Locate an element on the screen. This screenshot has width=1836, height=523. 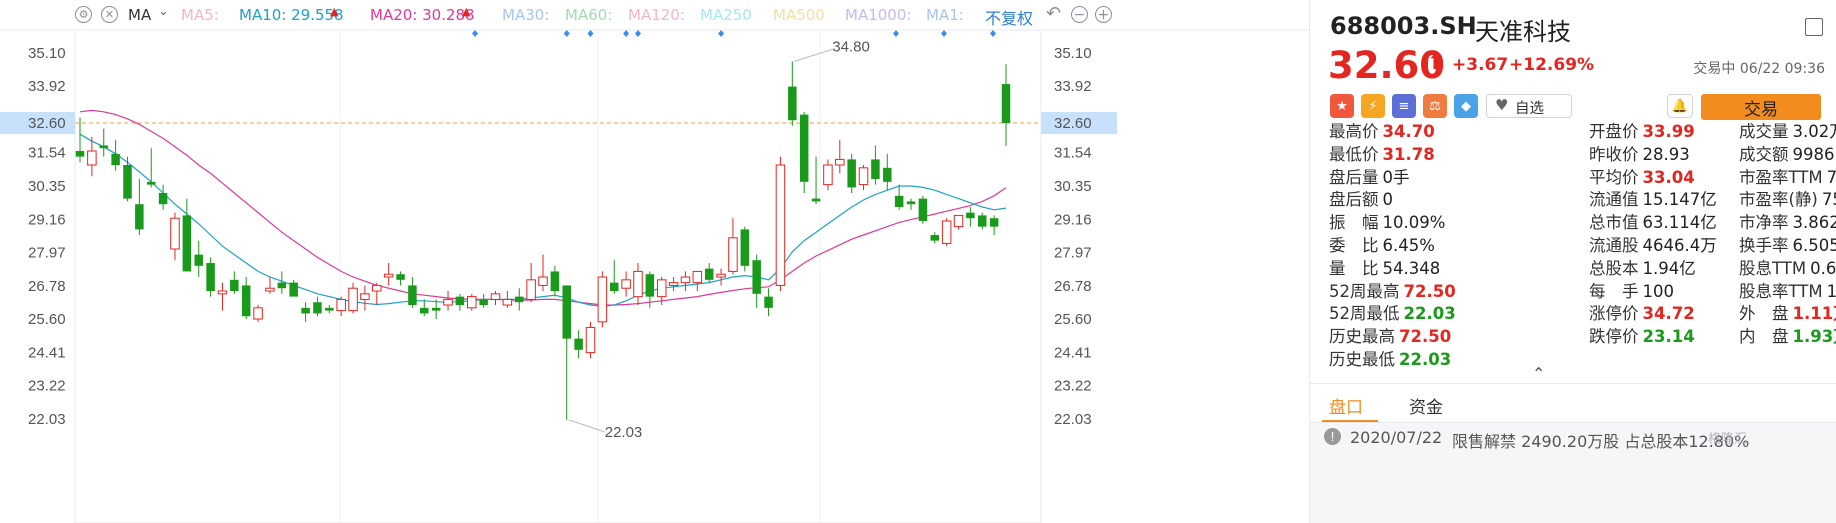
quote-label: 涨停价 is located at coordinates (1614, 314).